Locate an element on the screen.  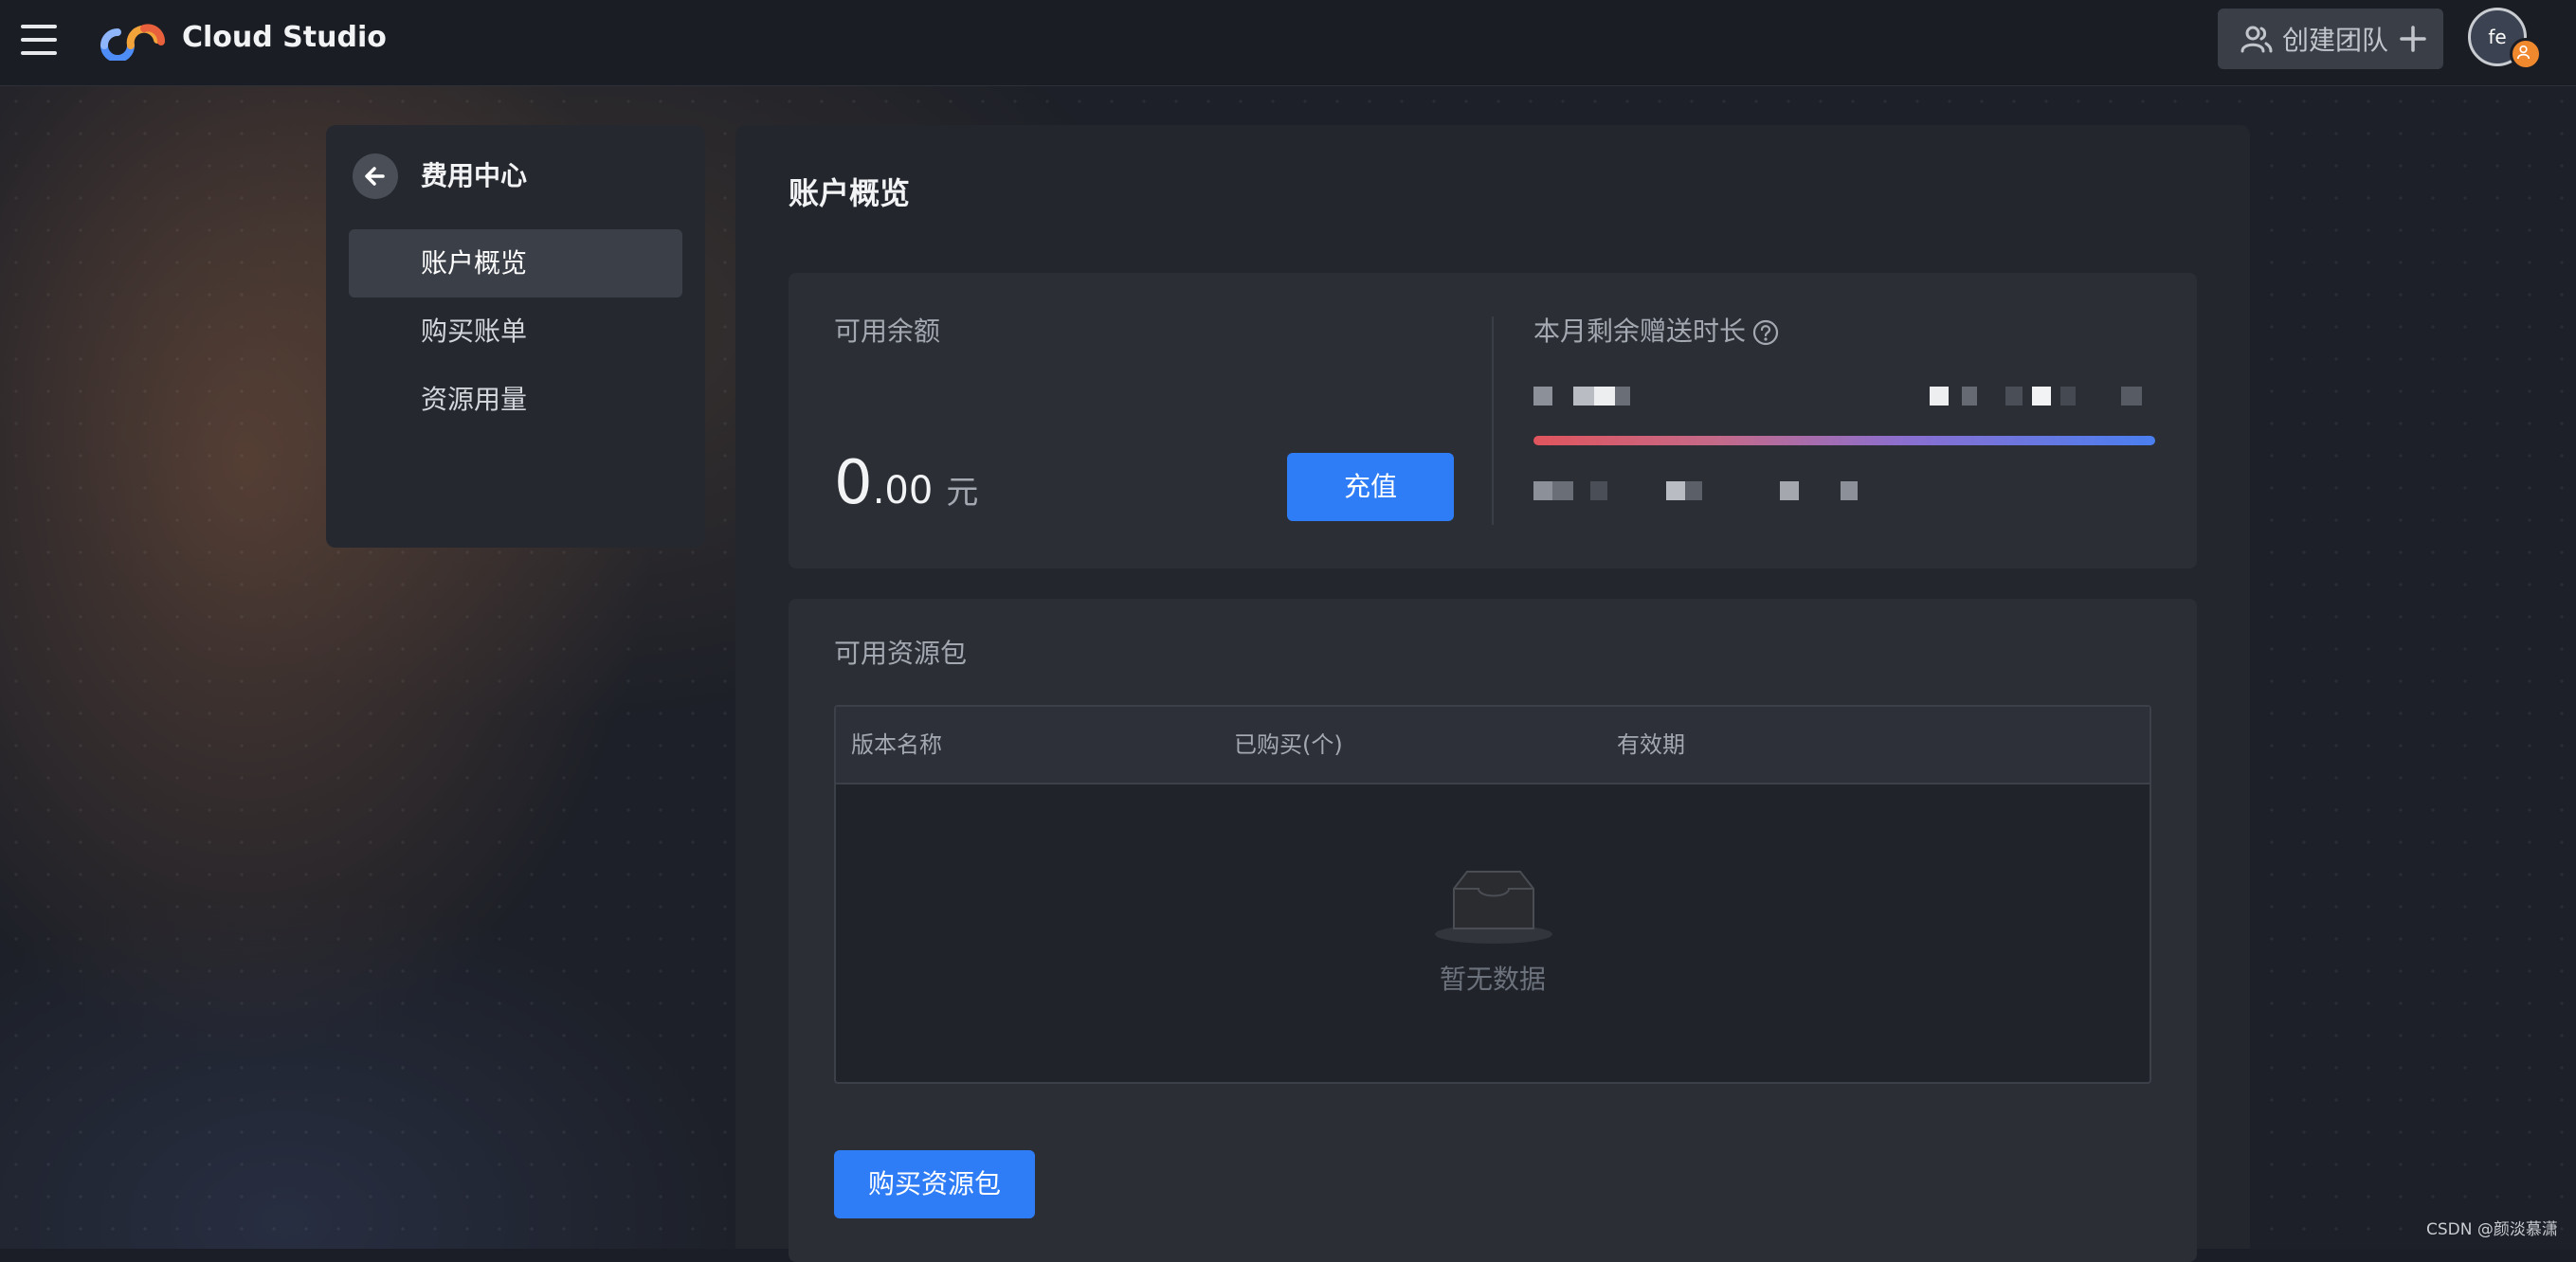
gift-time-progress-bar is located at coordinates (1844, 440).